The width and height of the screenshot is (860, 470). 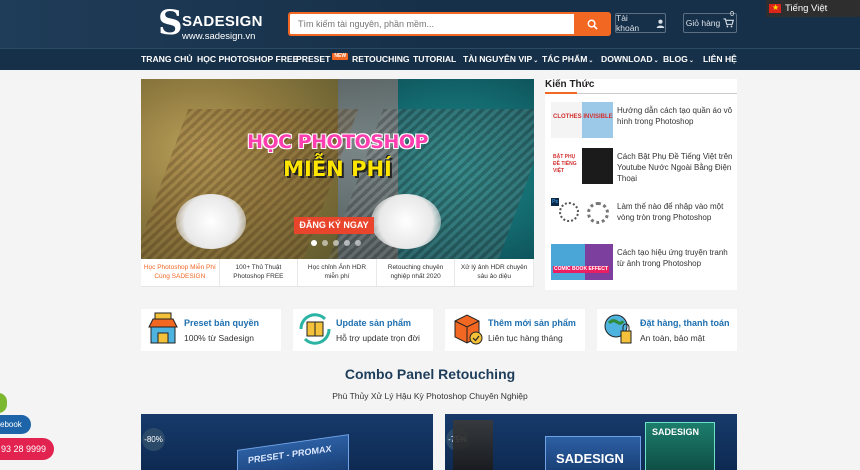 What do you see at coordinates (561, 93) in the screenshot?
I see `divider-accent` at bounding box center [561, 93].